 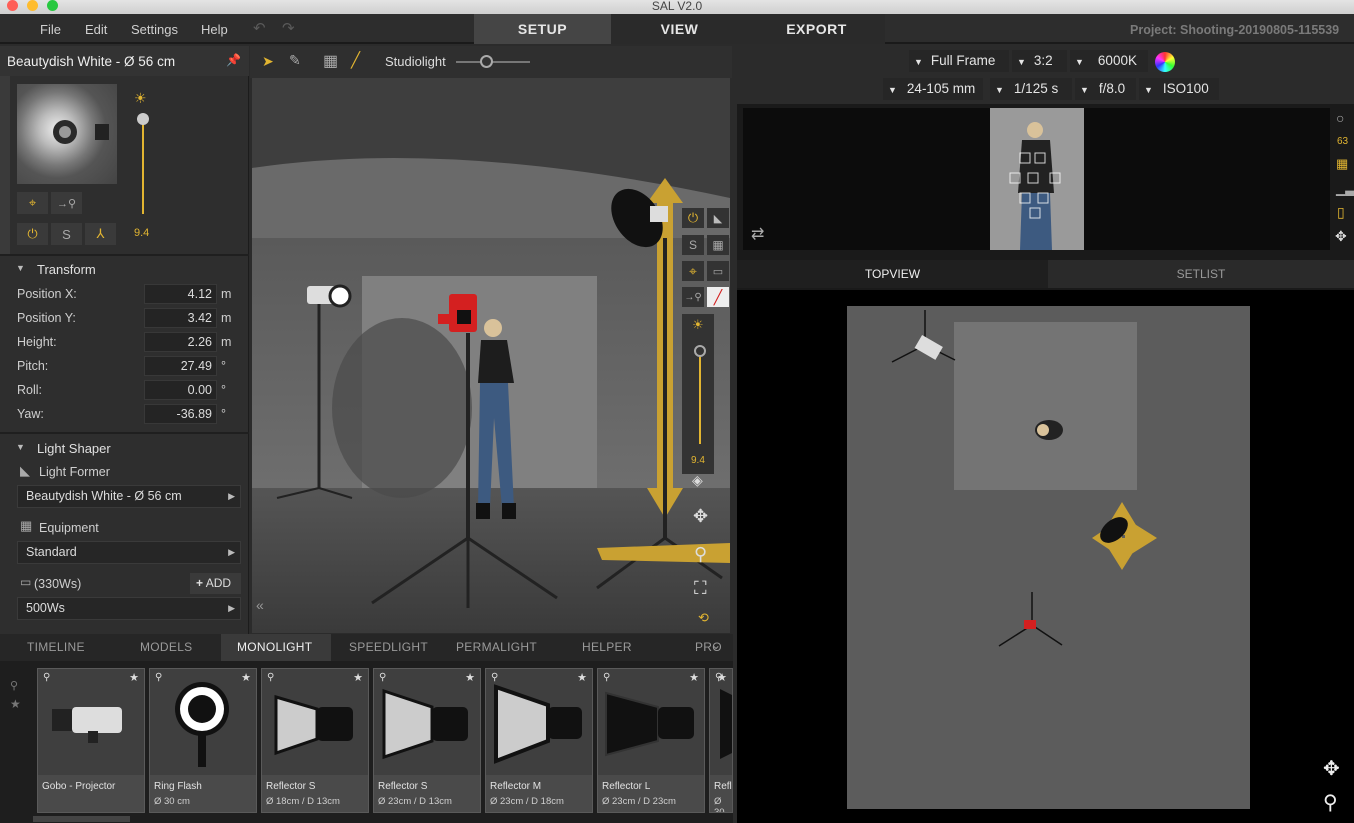 What do you see at coordinates (180, 390) in the screenshot?
I see `transform-value-field: 0.00` at bounding box center [180, 390].